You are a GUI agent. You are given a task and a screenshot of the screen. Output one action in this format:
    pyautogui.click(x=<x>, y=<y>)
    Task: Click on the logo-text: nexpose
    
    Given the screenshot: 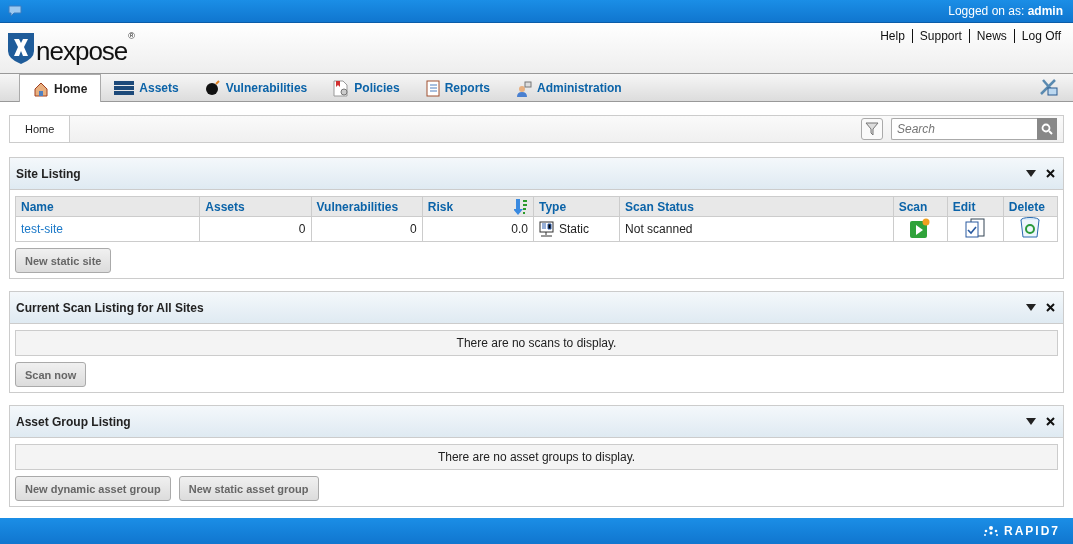 What is the action you would take?
    pyautogui.click(x=82, y=51)
    